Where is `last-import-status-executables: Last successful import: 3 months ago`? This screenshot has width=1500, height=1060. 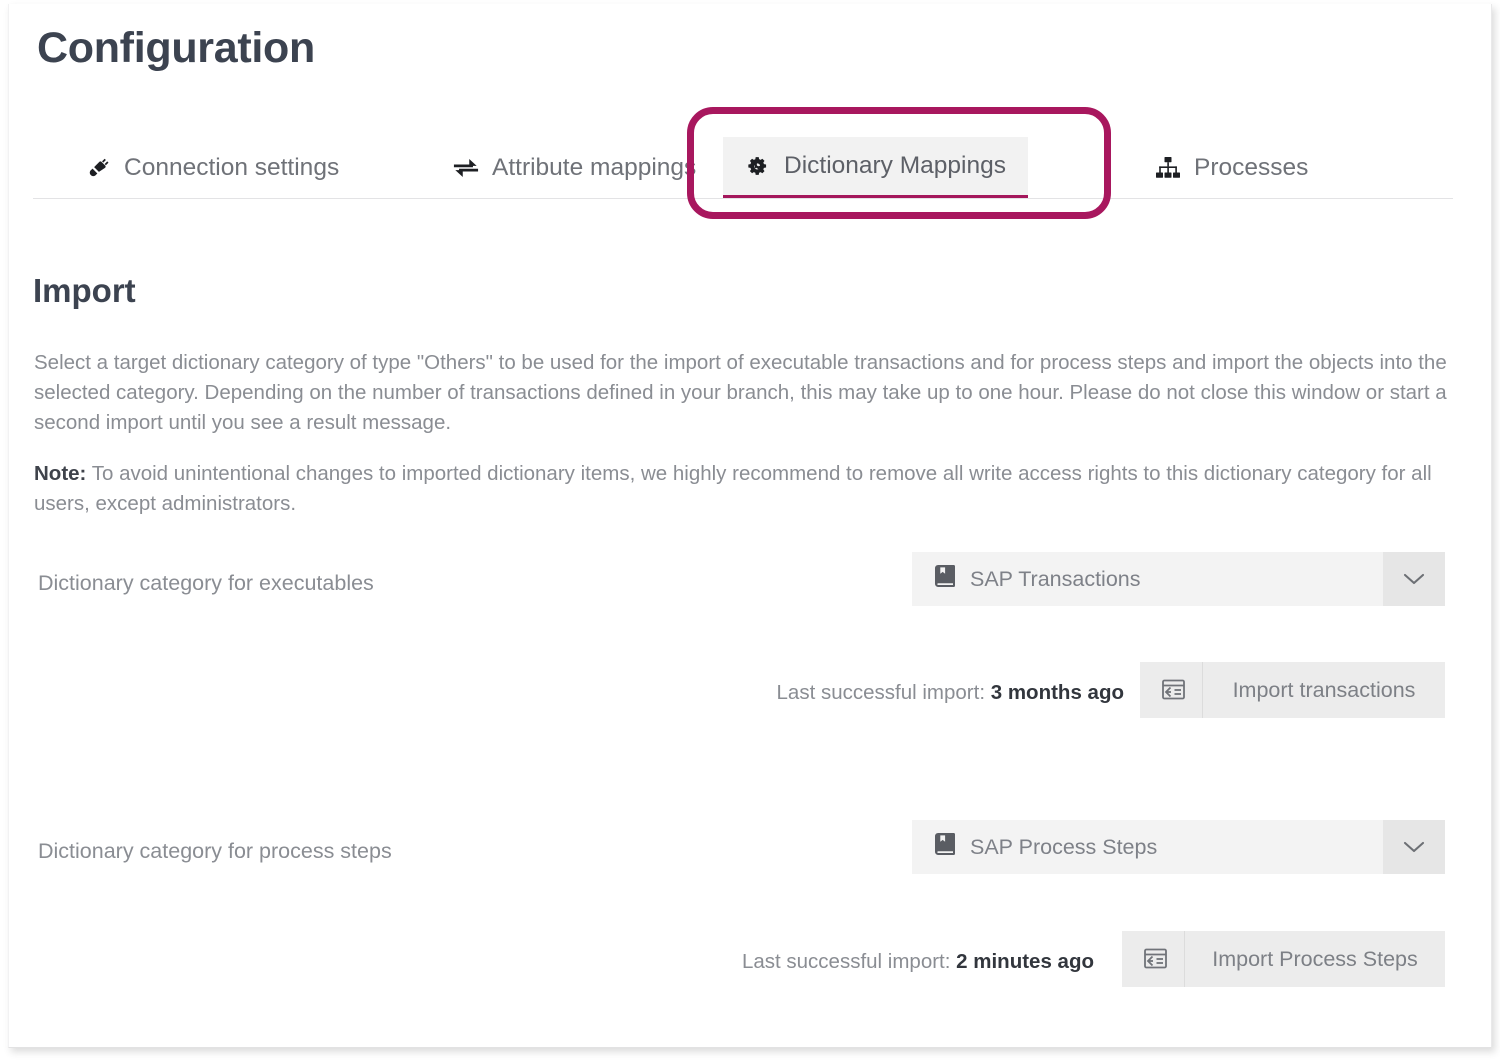
last-import-status-executables: Last successful import: 3 months ago is located at coordinates (816, 693).